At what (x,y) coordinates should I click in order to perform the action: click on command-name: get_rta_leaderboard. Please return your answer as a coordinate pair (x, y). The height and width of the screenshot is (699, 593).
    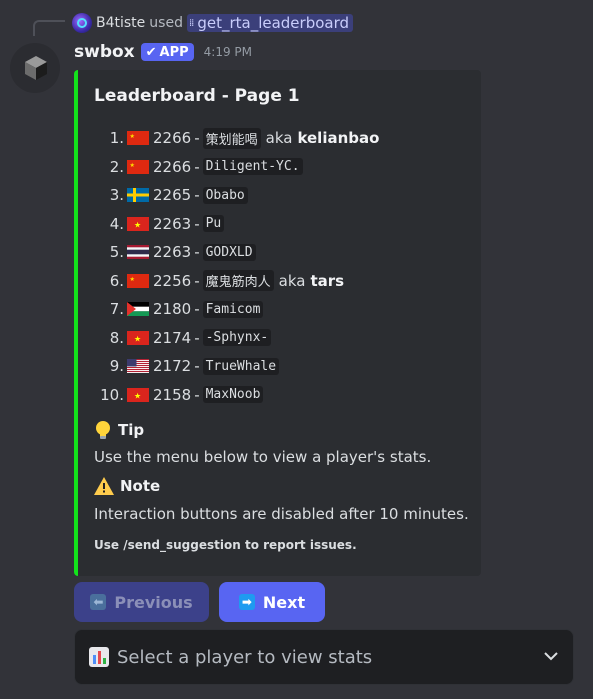
    Looking at the image, I should click on (273, 23).